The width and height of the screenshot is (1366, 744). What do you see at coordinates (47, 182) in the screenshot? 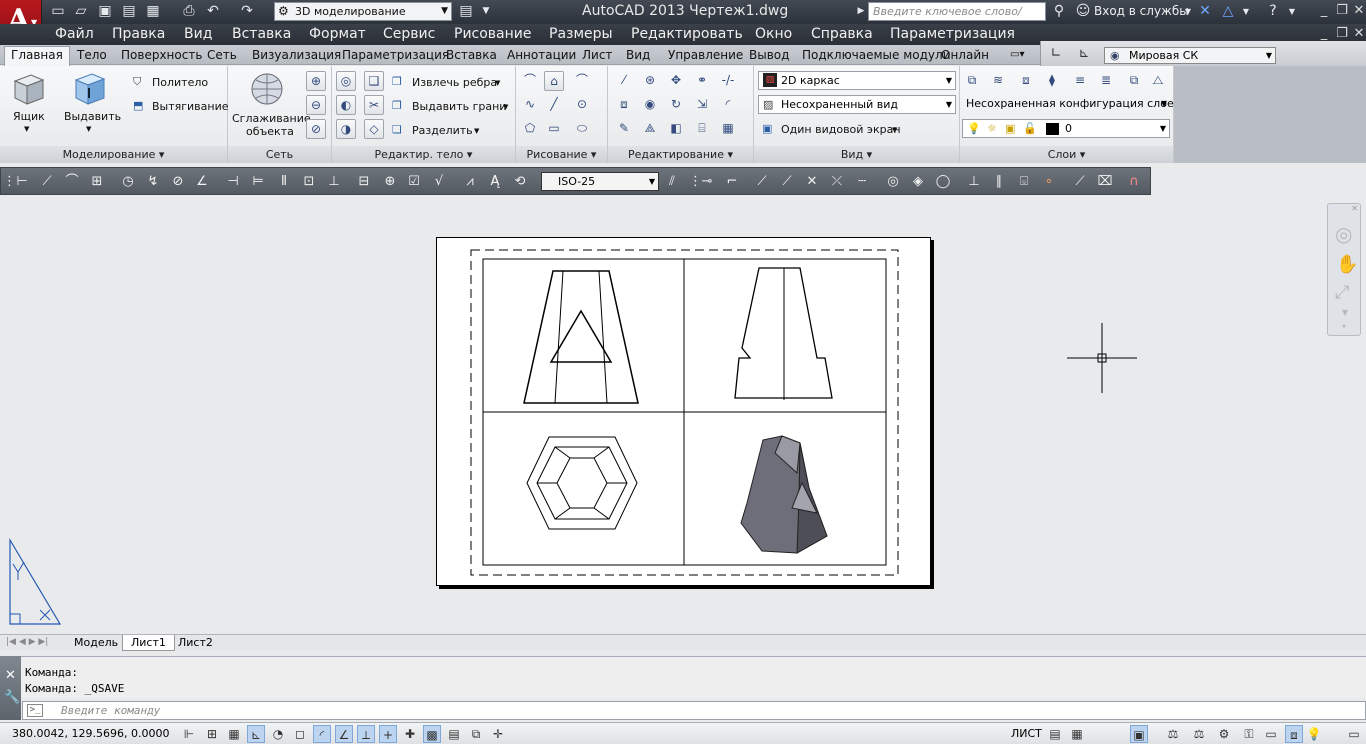
I see `dim-aligned-icon: ⟋` at bounding box center [47, 182].